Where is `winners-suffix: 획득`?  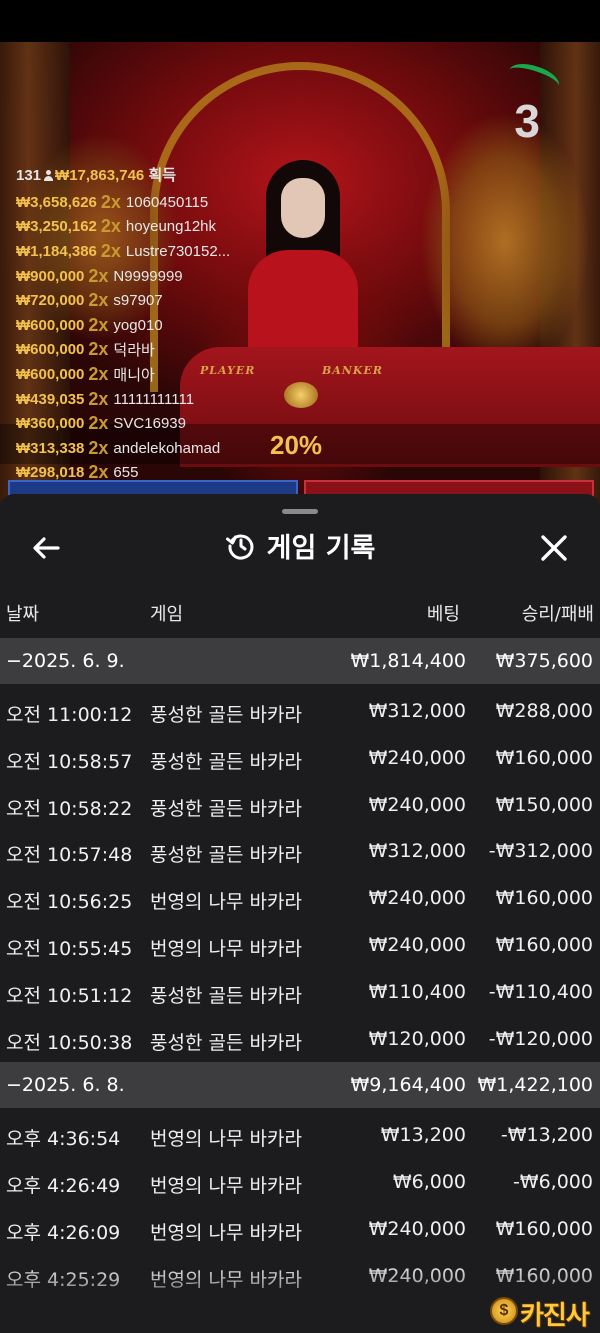 winners-suffix: 획득 is located at coordinates (162, 175).